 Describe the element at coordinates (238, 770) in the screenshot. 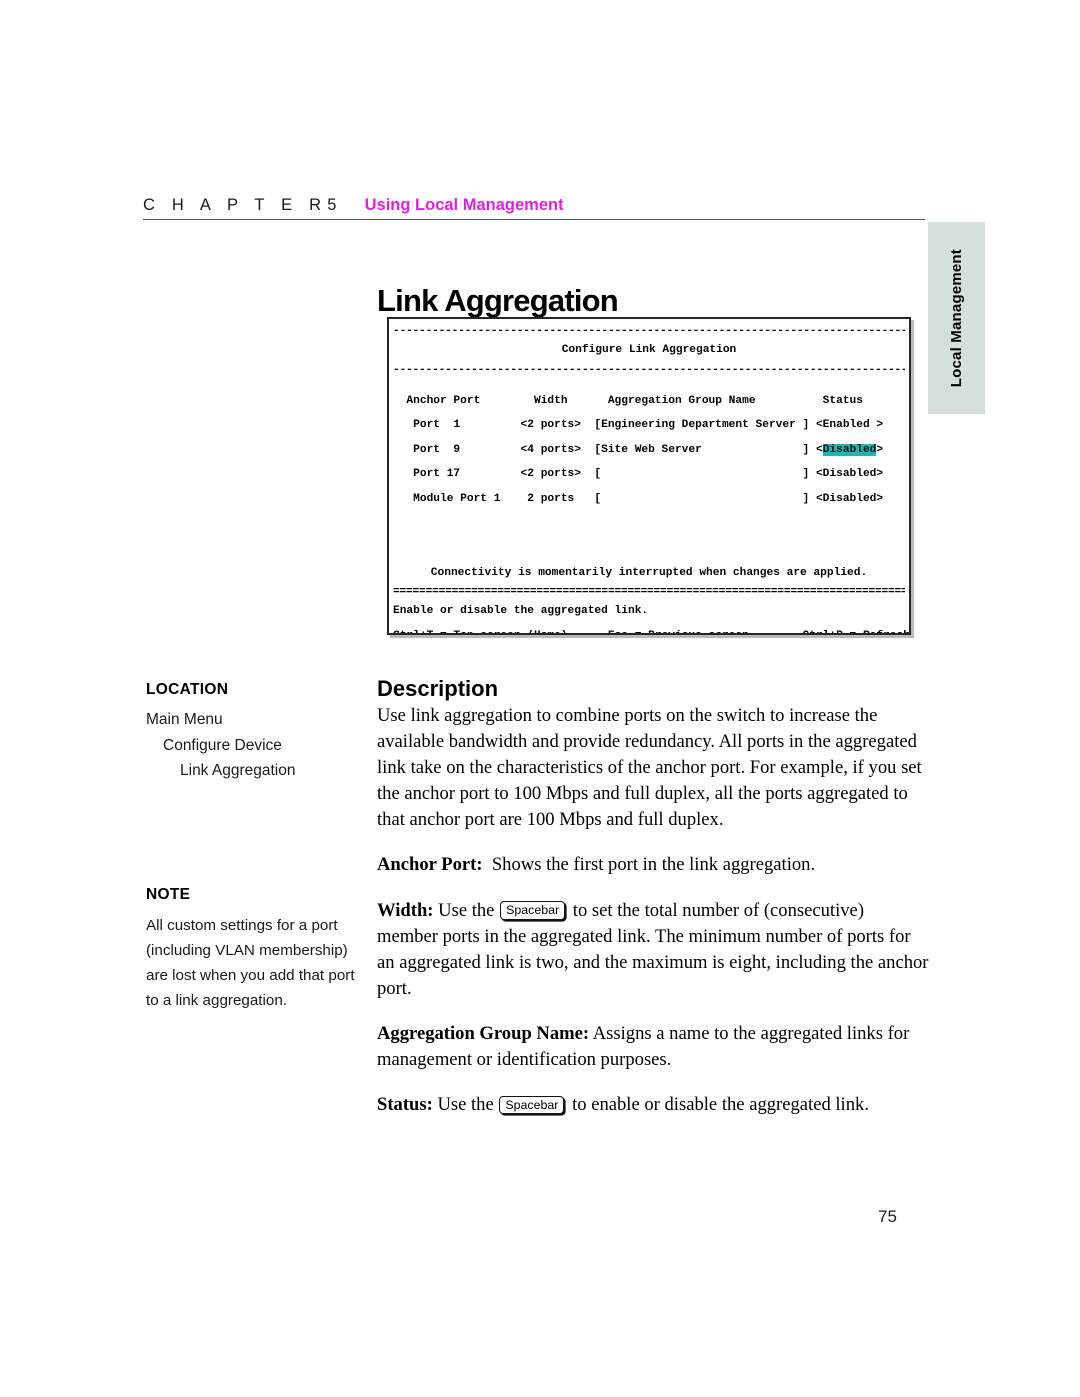

I see `breadcrumb-item-link-aggregation: Link Aggregation` at that location.